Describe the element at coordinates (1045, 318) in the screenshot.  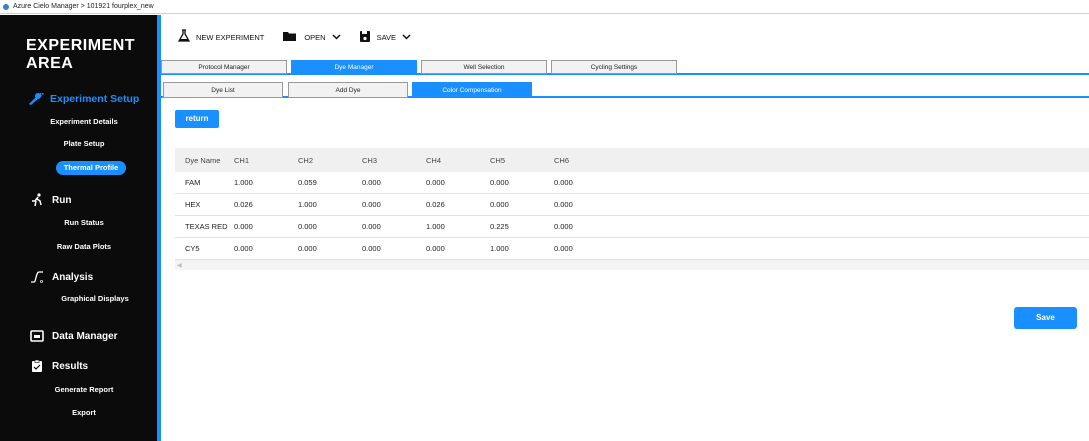
I see `save-button: Save` at that location.